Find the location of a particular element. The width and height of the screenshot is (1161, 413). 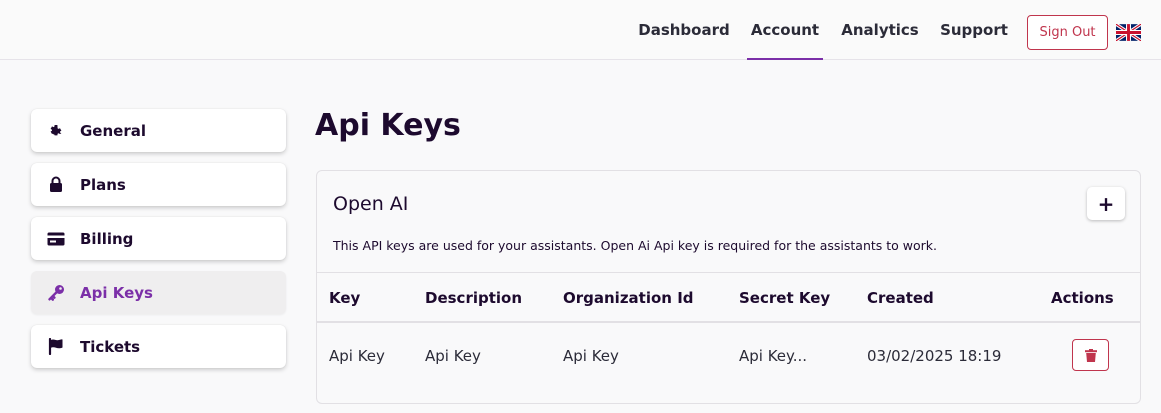

column-header-description: Description is located at coordinates (474, 298).